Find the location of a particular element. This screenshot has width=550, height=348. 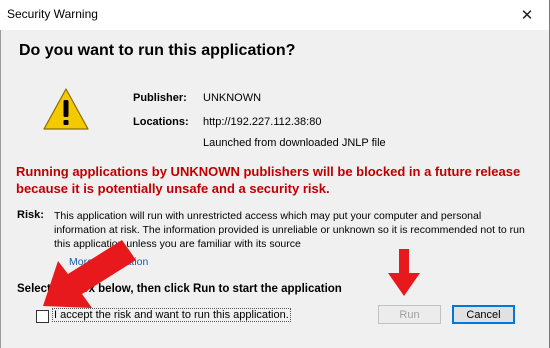

red-arrow-annotation-run is located at coordinates (404, 272).